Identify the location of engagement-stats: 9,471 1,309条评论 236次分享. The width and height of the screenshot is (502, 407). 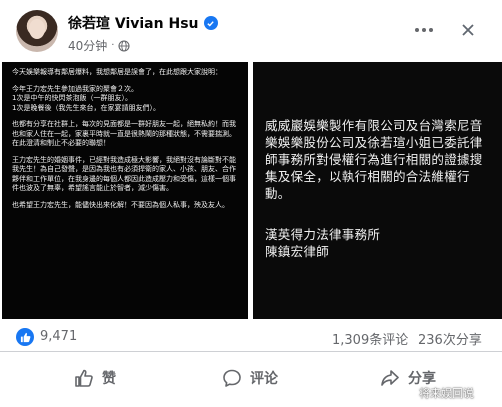
(251, 336).